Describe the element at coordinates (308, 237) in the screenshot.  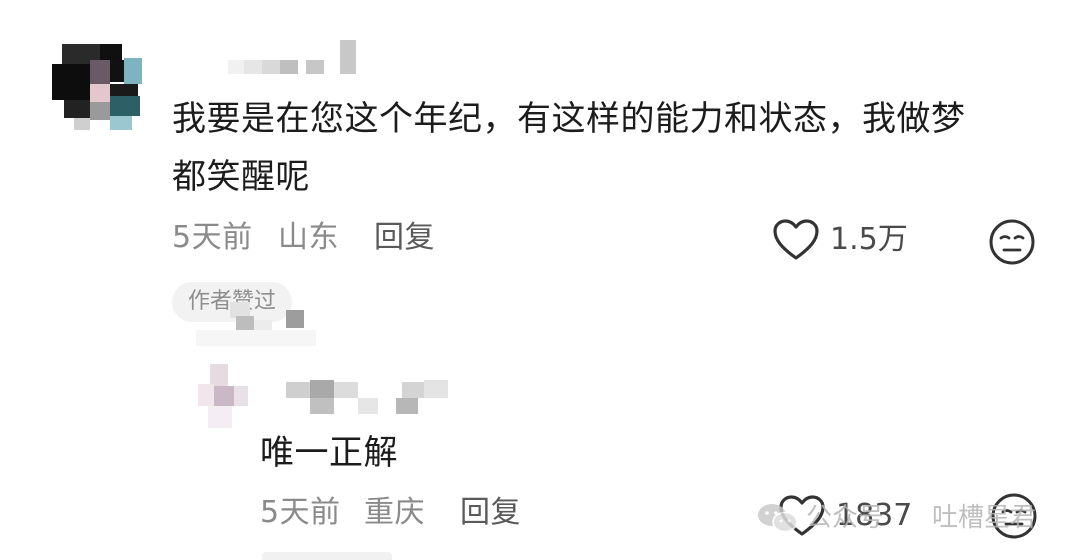
I see `comment-location: 山东` at that location.